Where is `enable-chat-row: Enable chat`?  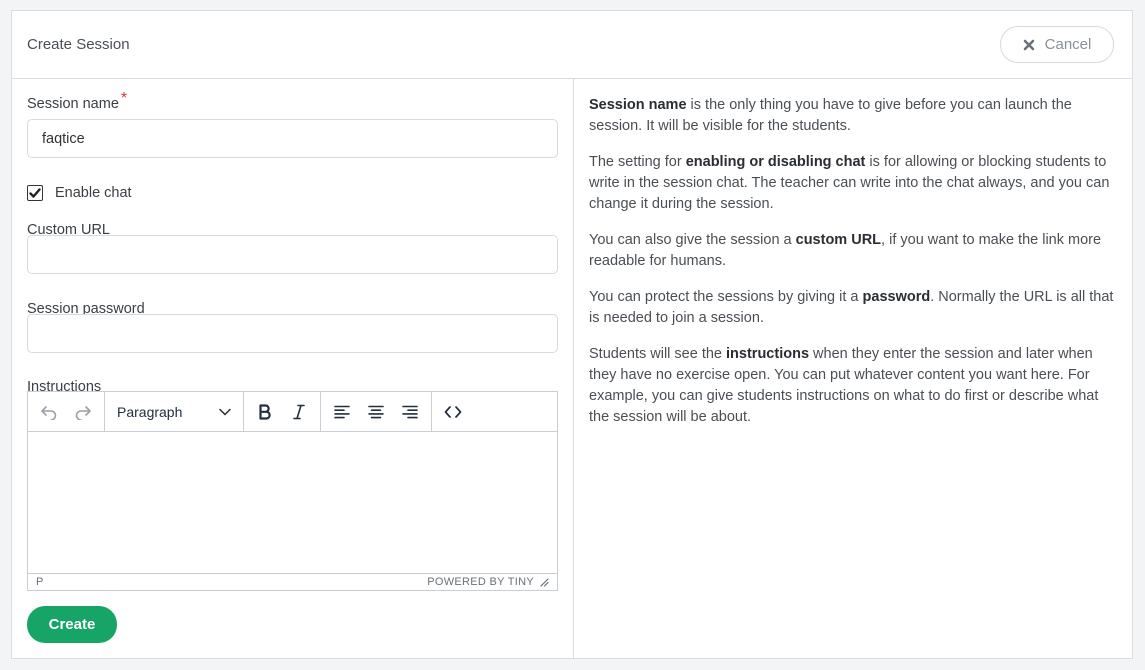
enable-chat-row: Enable chat is located at coordinates (79, 193).